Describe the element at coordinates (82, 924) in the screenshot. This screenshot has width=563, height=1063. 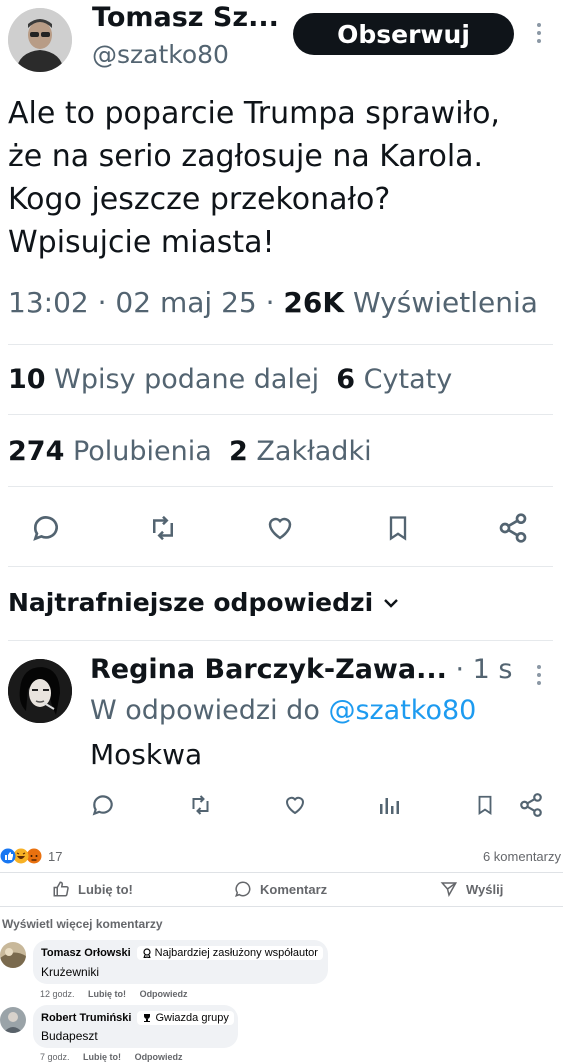
I see `view-more-comments-link: Wyświetl więcej komentarzy` at that location.